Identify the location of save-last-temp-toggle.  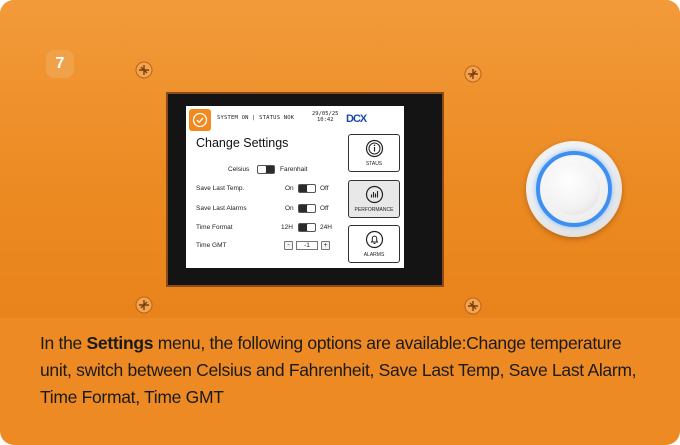
(307, 188).